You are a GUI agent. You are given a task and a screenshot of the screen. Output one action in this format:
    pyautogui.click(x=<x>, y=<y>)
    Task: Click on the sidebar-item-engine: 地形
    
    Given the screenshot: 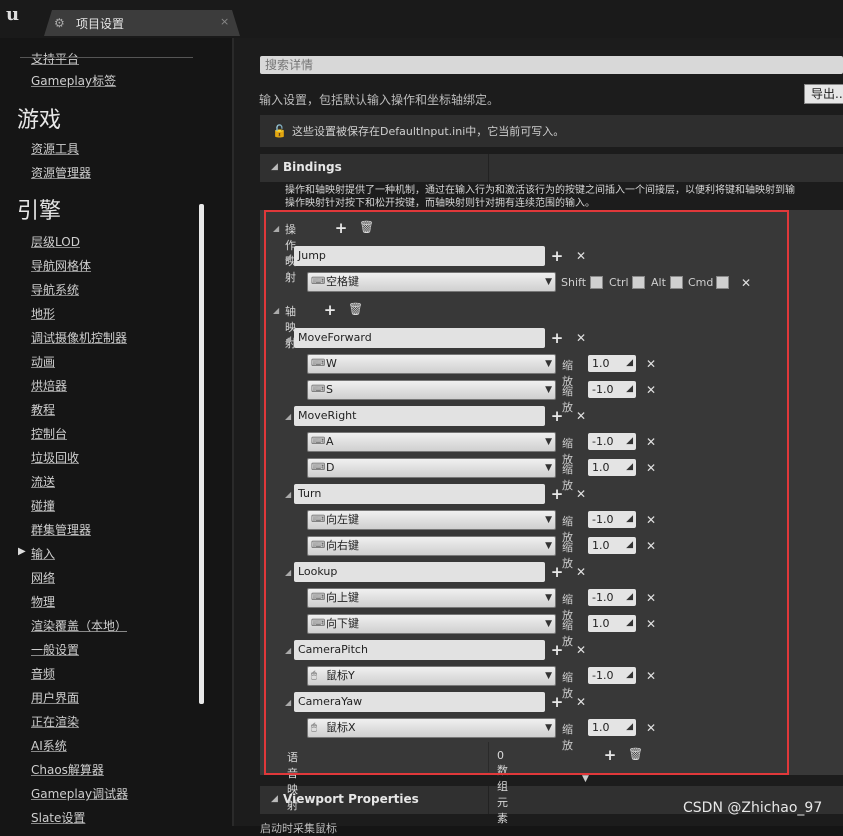 What is the action you would take?
    pyautogui.click(x=43, y=313)
    